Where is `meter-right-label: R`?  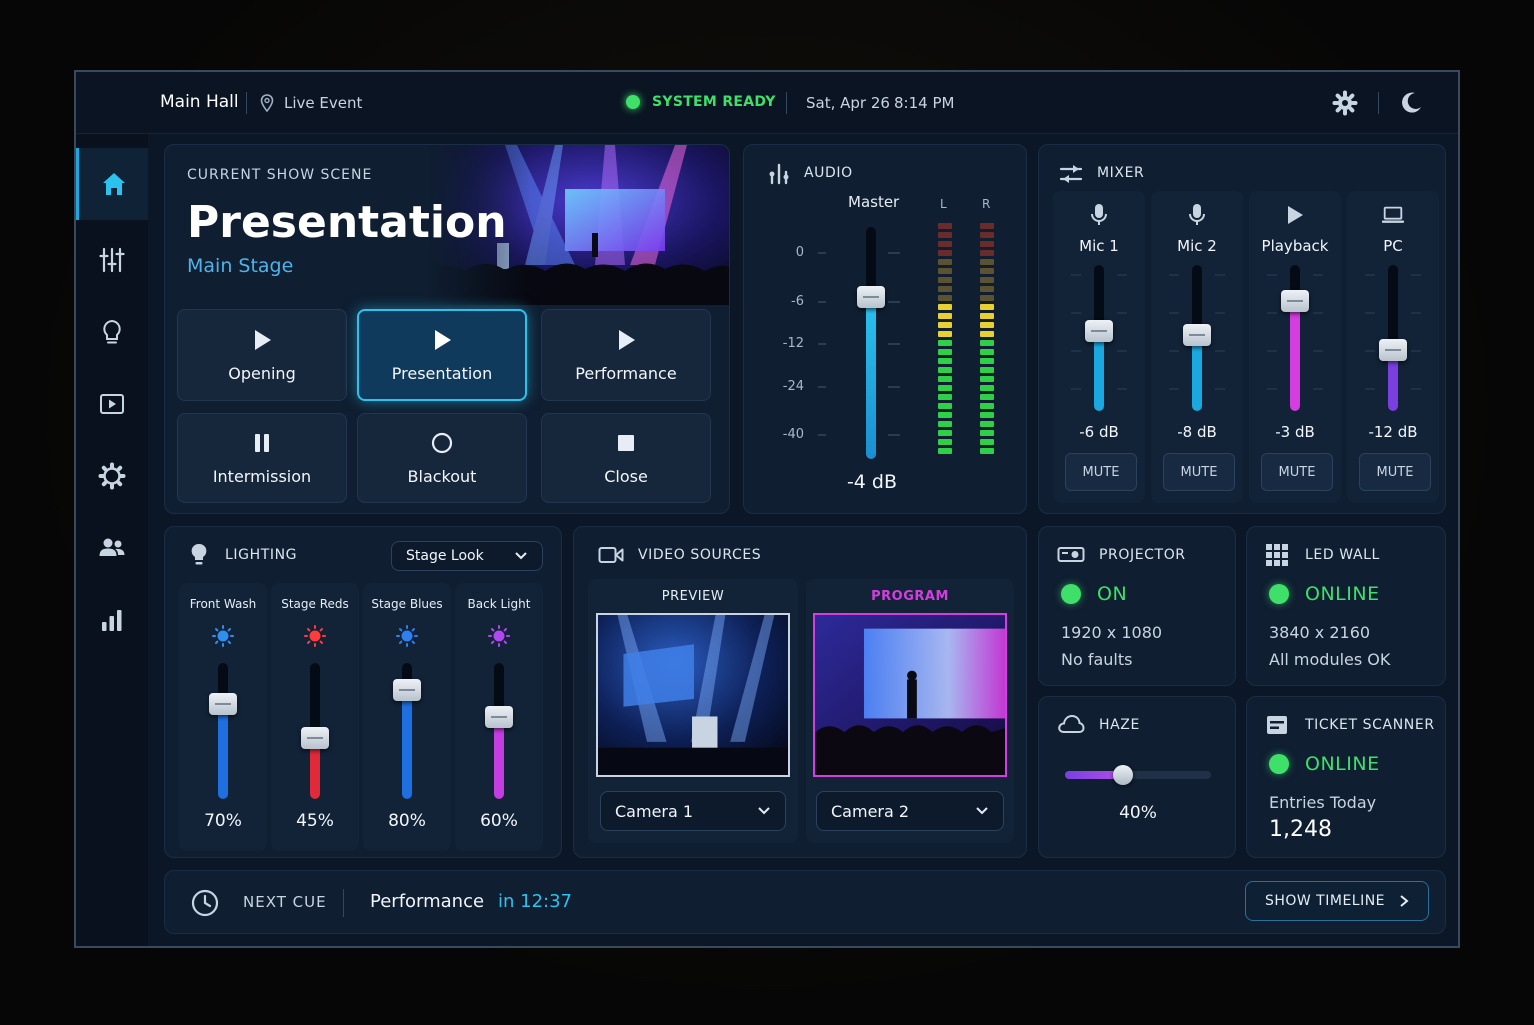 meter-right-label: R is located at coordinates (986, 204).